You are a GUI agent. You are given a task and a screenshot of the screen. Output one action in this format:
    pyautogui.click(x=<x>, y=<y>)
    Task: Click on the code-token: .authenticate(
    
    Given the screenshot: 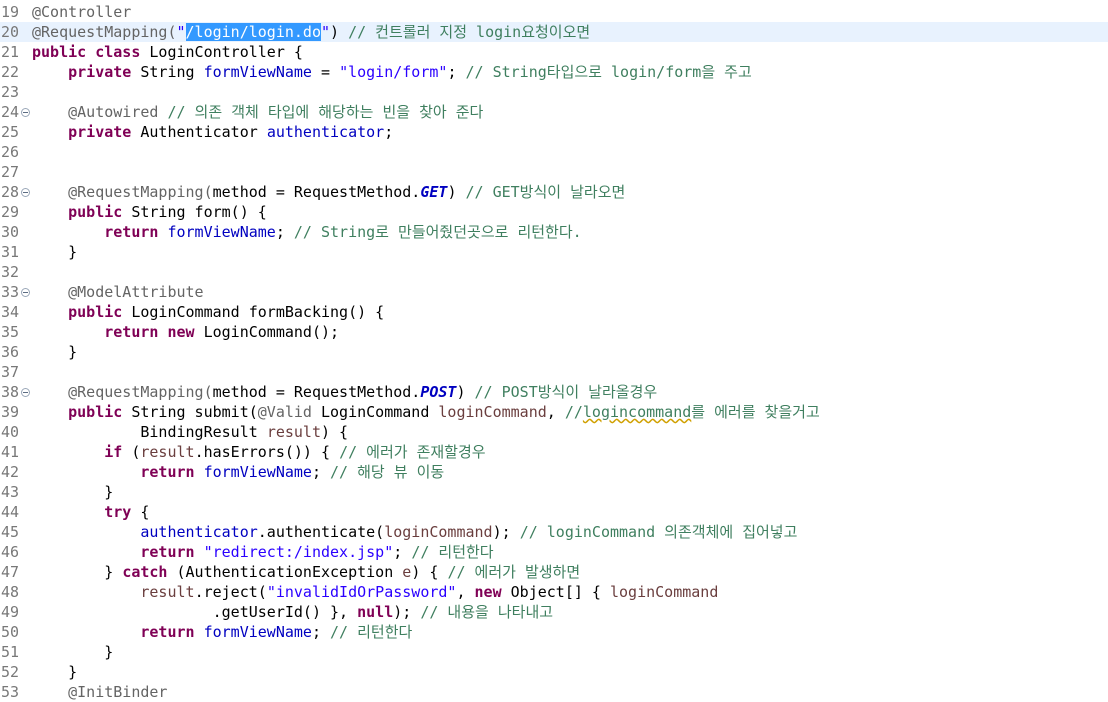 What is the action you would take?
    pyautogui.click(x=321, y=532)
    